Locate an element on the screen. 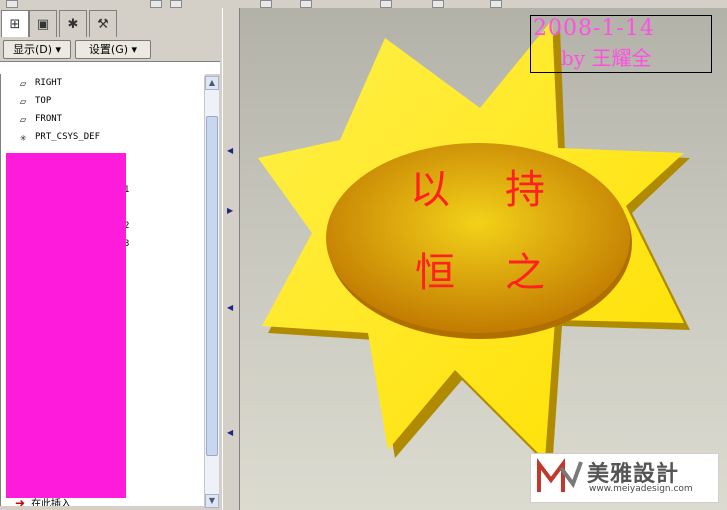  redaction-block is located at coordinates (66, 325).